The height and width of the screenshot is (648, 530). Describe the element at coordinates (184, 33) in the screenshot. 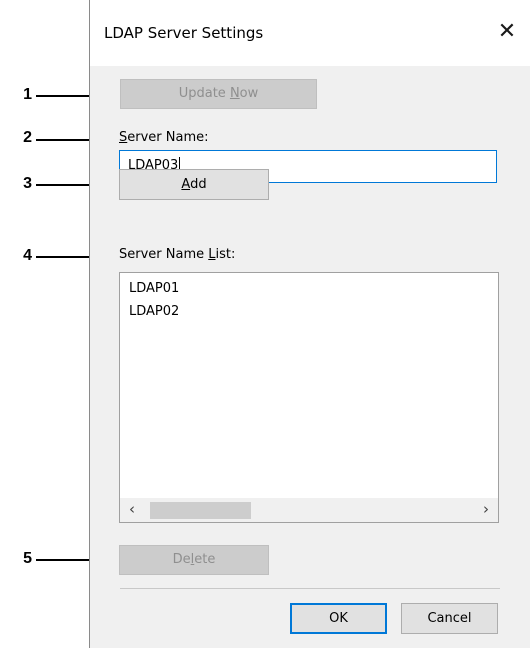

I see `dialog-title: LDAP Server Settings` at that location.